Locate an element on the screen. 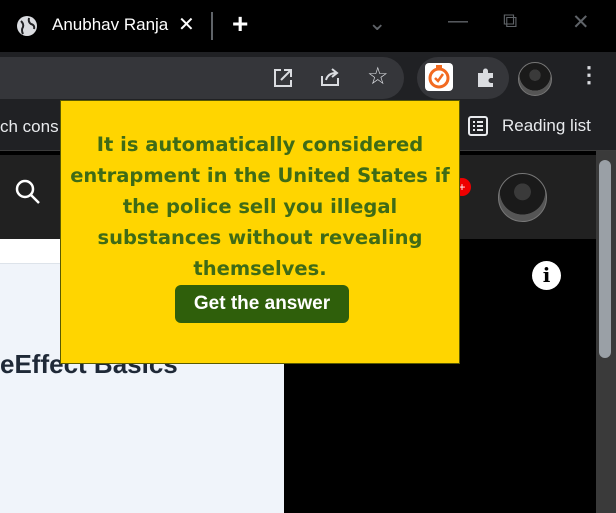 The width and height of the screenshot is (616, 513). browser-tab: Anubhav Ranja ✕ is located at coordinates (105, 26).